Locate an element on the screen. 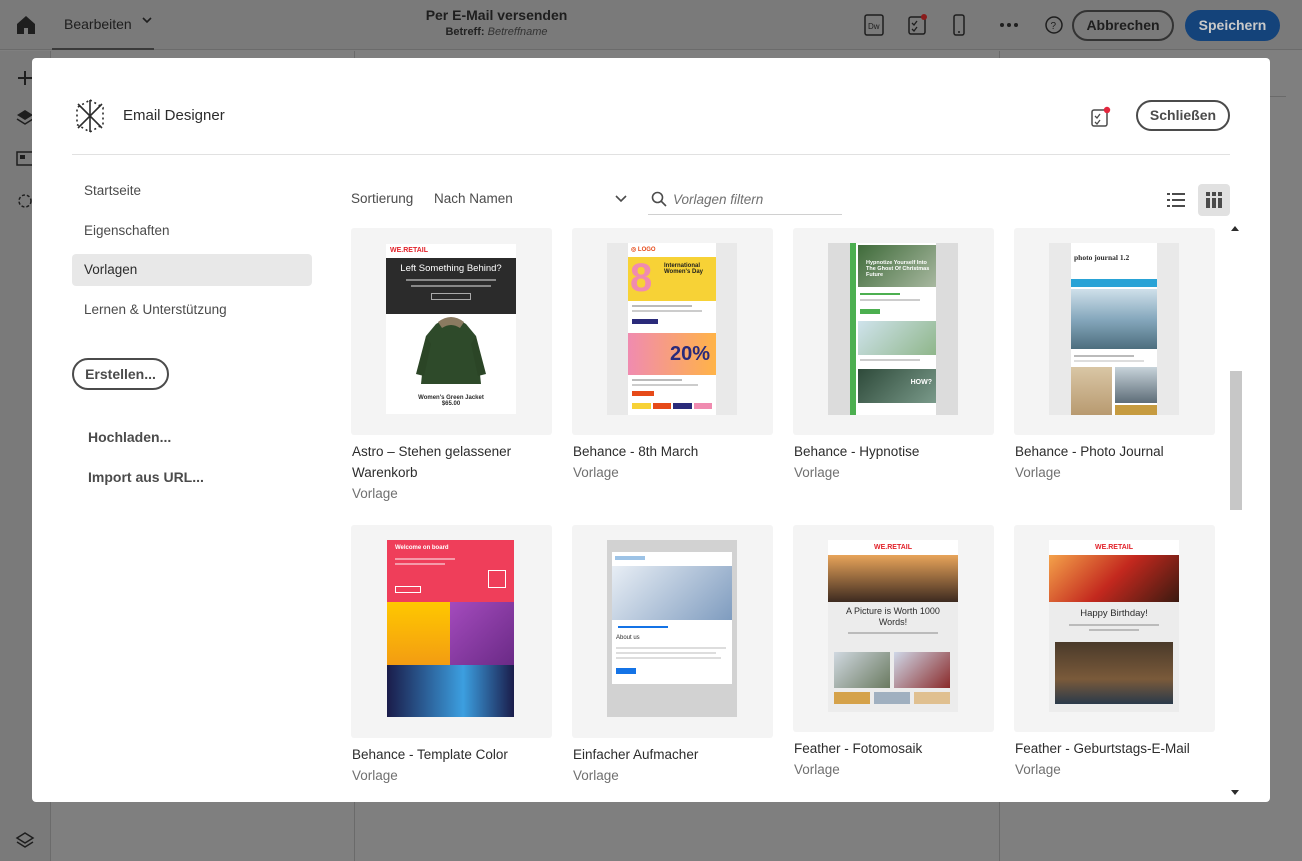 This screenshot has height=861, width=1302. subject-label: Betreff: is located at coordinates (465, 32).